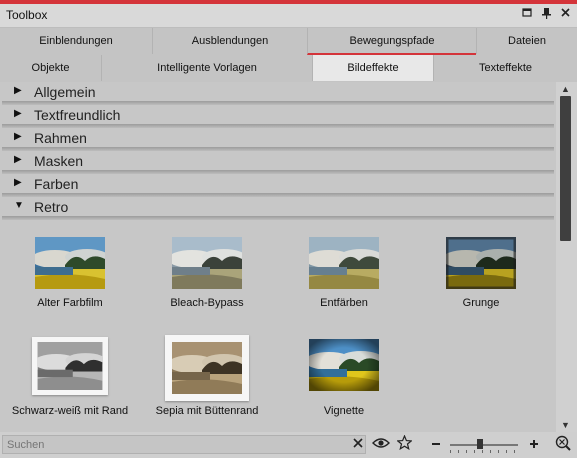 The width and height of the screenshot is (577, 458). Describe the element at coordinates (229, 41) in the screenshot. I see `tab-ausblendungen: Ausblendungen` at that location.